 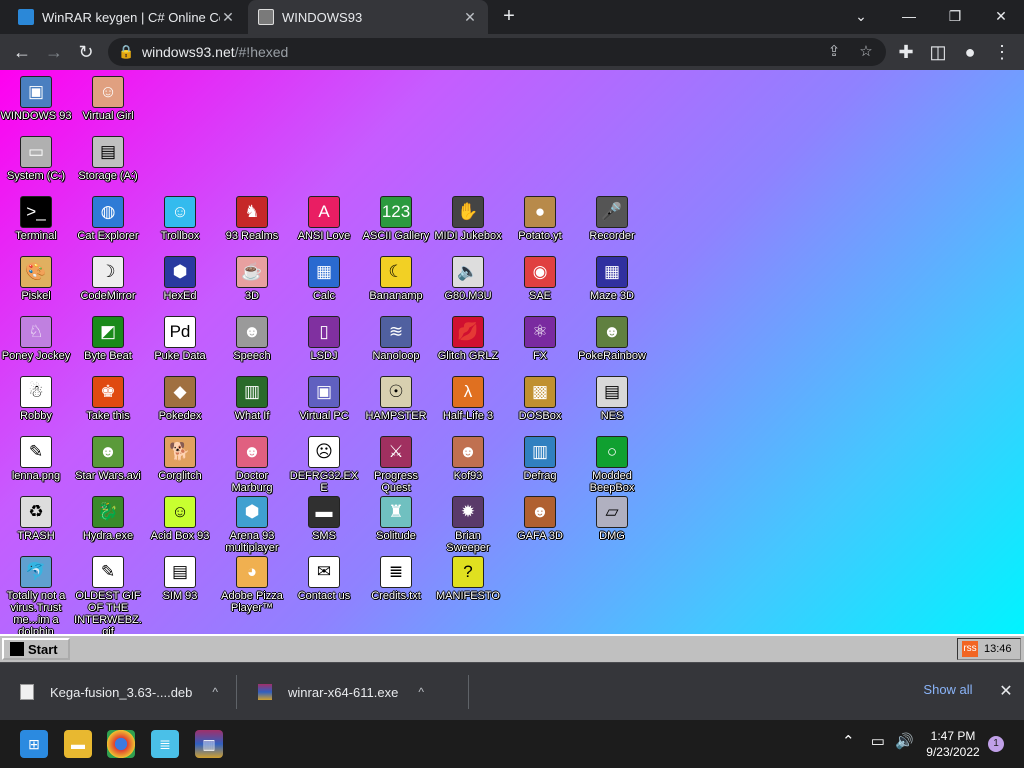 I want to click on minimize-button: —, so click(x=909, y=16).